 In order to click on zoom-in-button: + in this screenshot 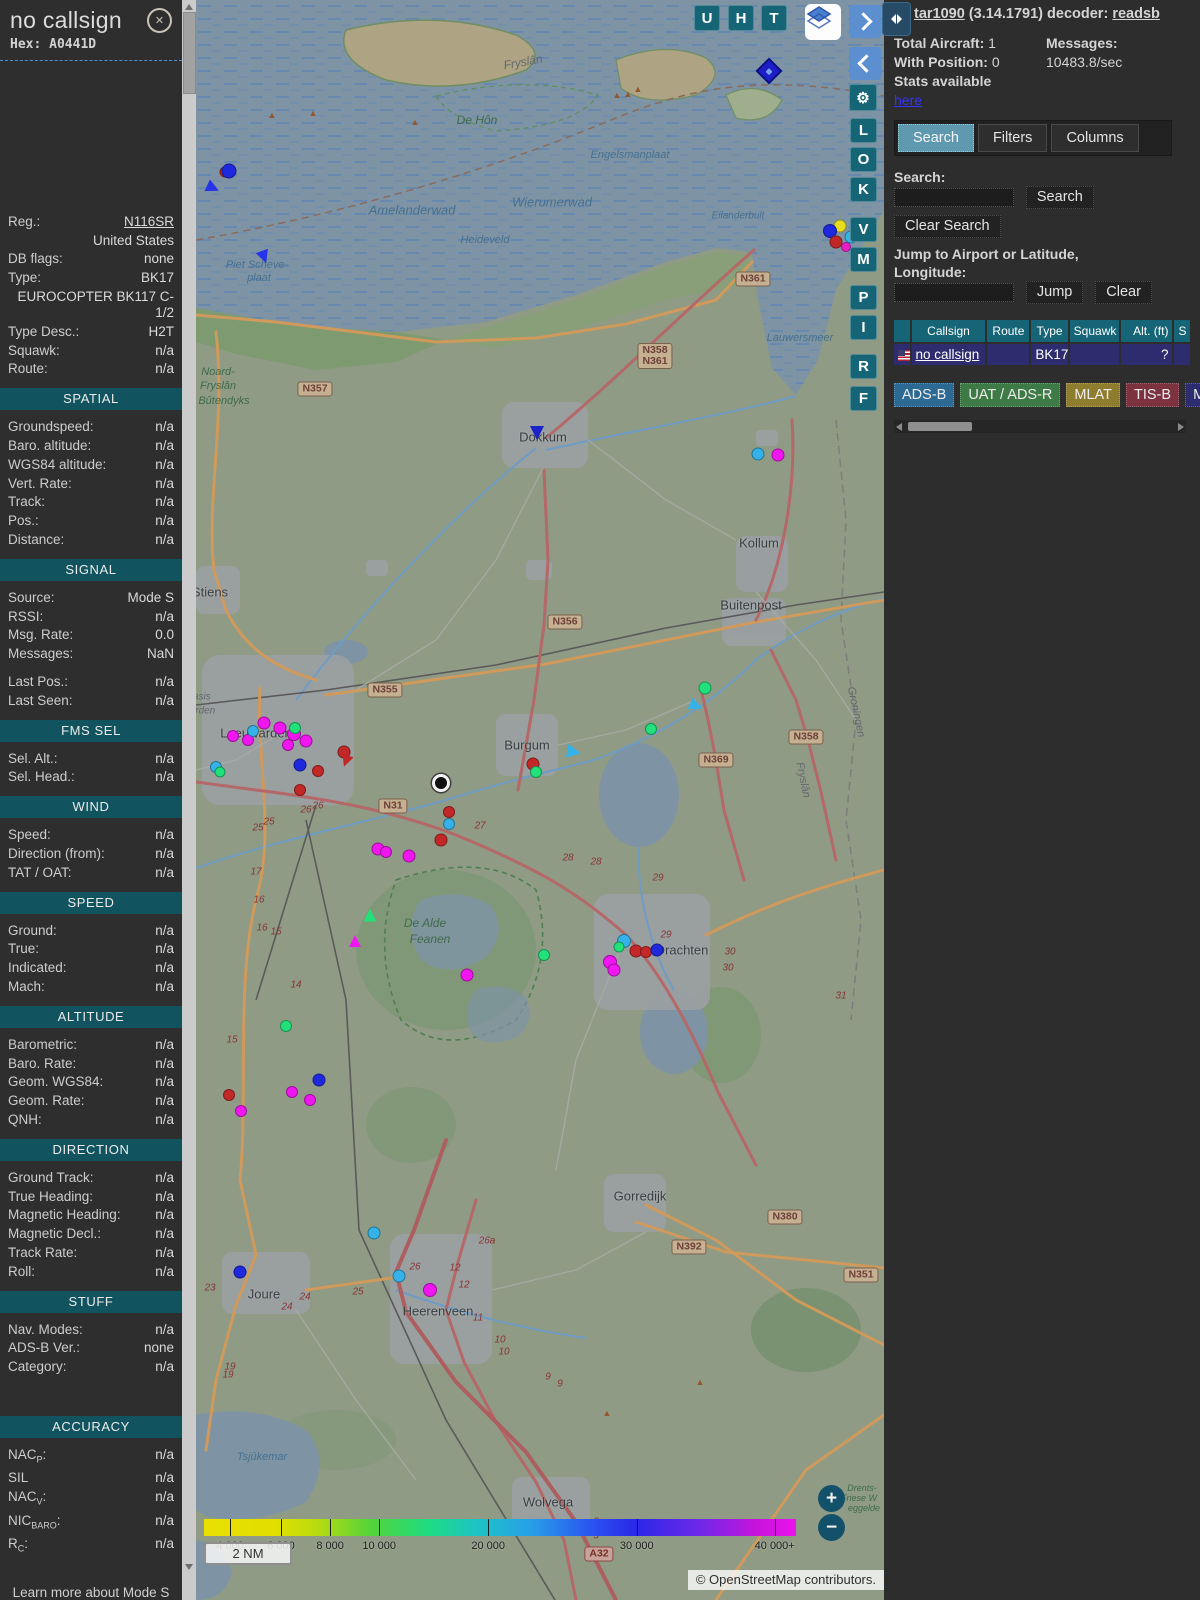, I will do `click(831, 1498)`.